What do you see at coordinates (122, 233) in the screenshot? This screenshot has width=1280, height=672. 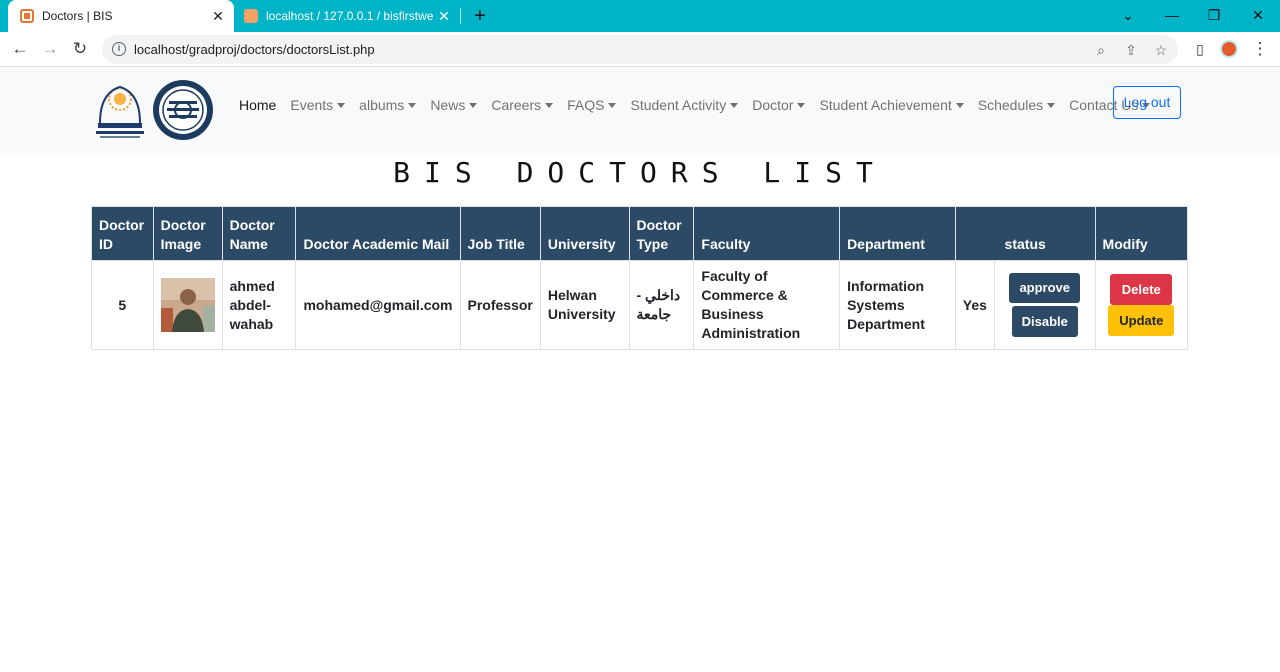 I see `header-doctor-id: Doctor ID` at bounding box center [122, 233].